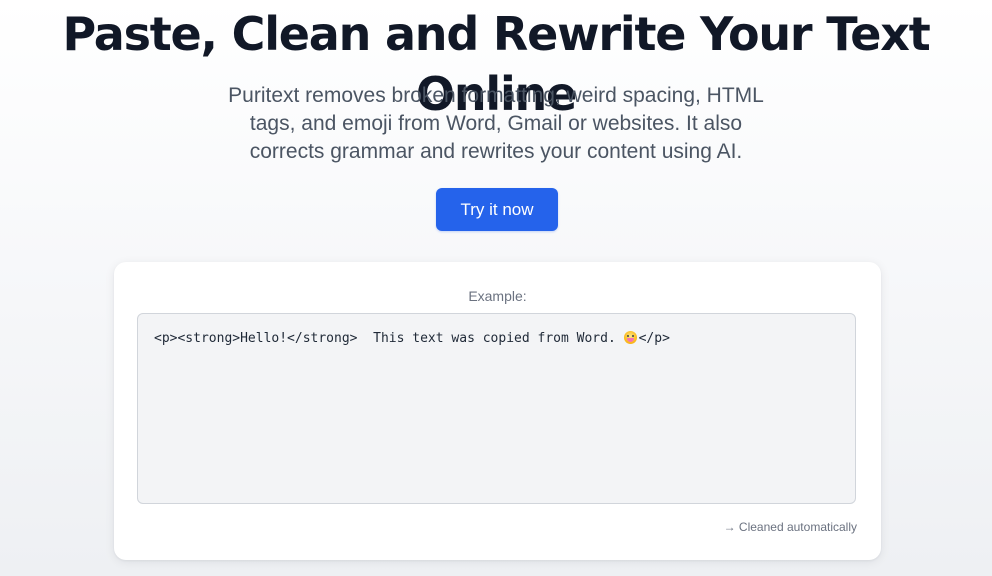  Describe the element at coordinates (790, 527) in the screenshot. I see `cleaned-automatically-note: → Cleaned automatically` at that location.